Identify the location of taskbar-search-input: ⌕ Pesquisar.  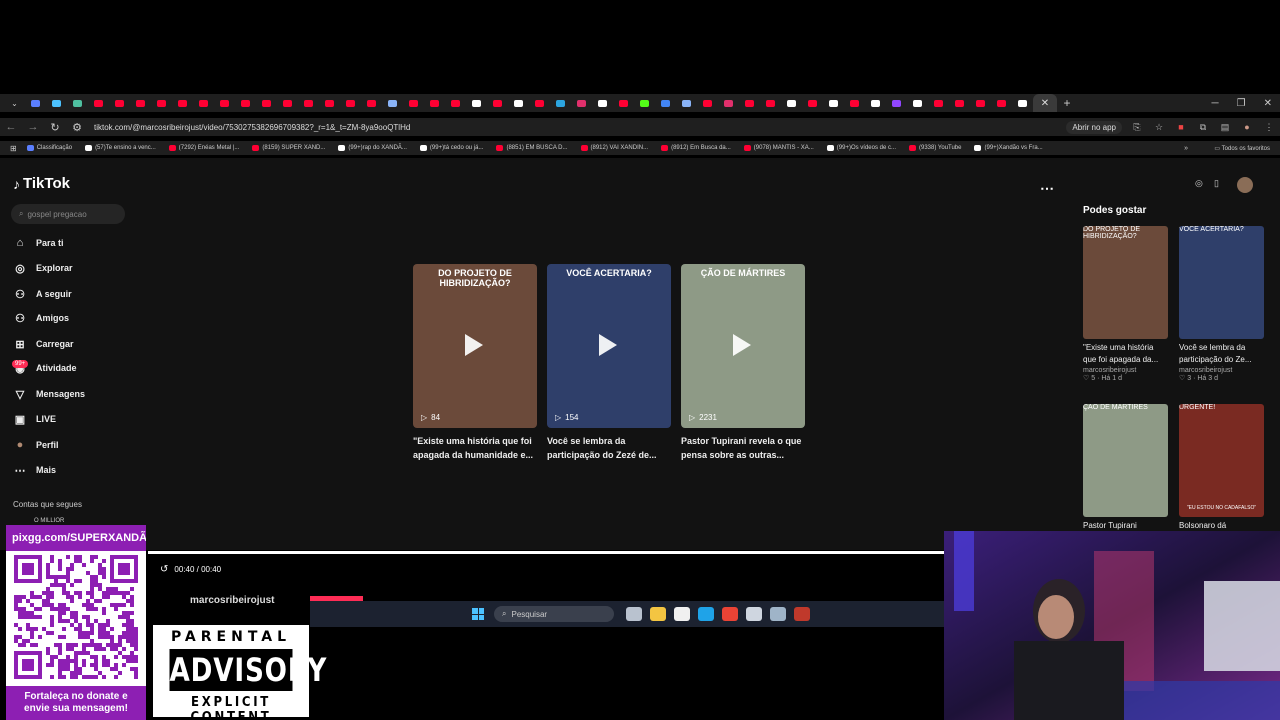
(554, 614).